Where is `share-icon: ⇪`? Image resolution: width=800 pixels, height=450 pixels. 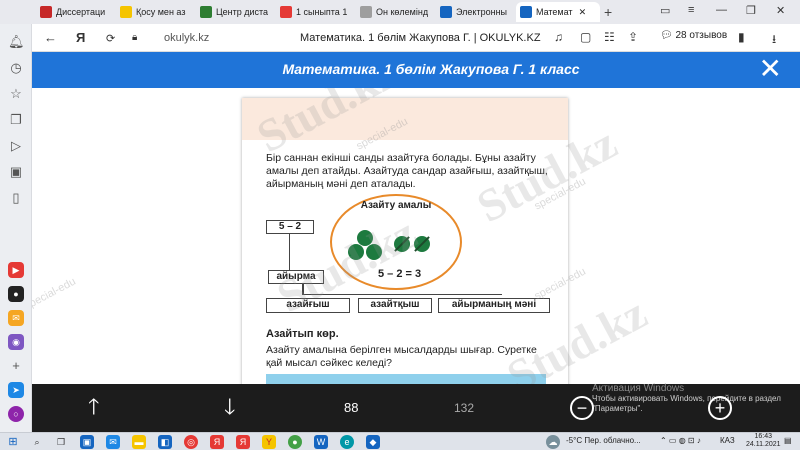
share-icon: ⇪ is located at coordinates (633, 37).